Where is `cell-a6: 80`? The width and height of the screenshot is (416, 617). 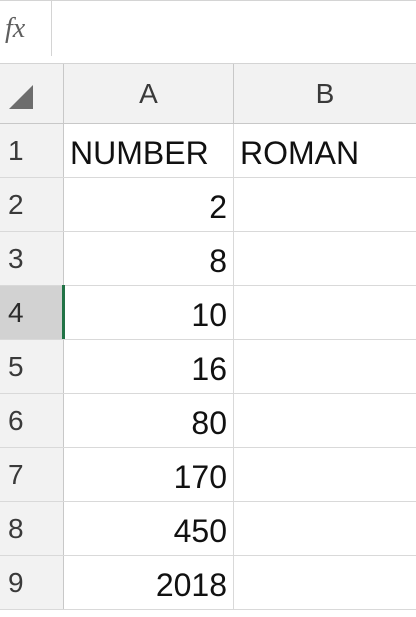
cell-a6: 80 is located at coordinates (149, 420).